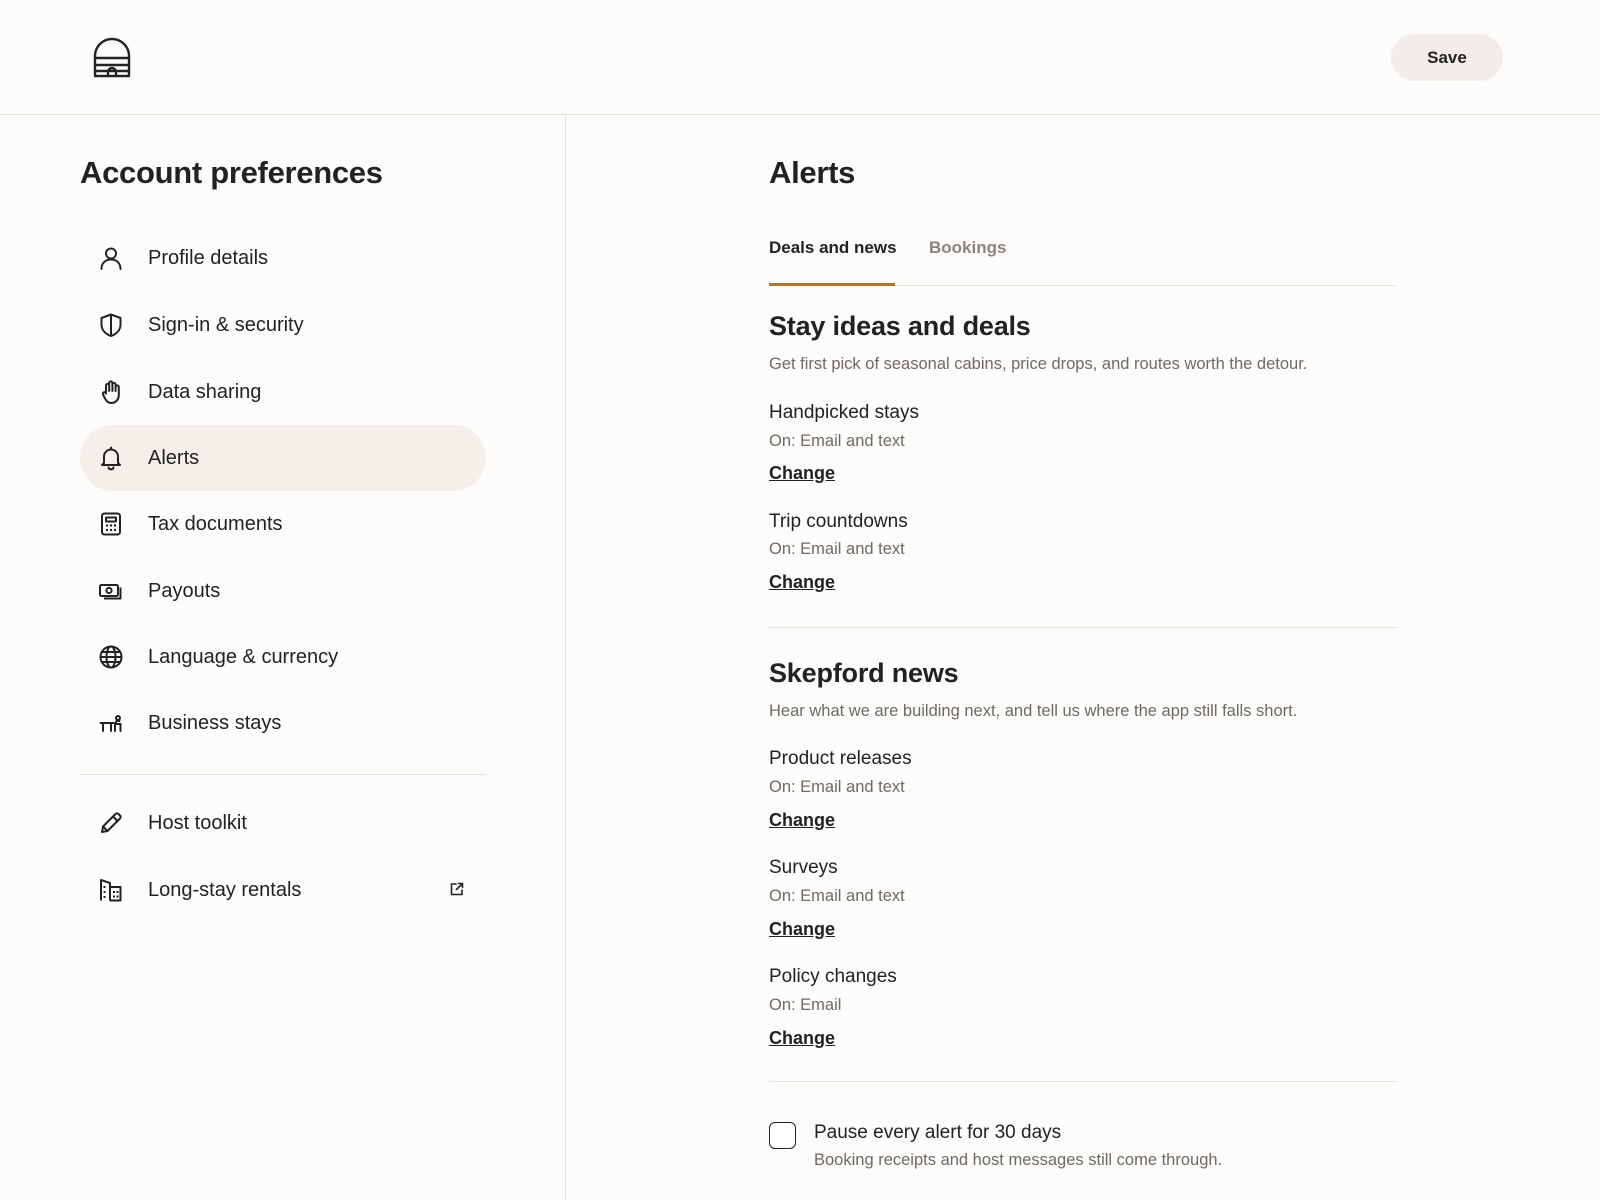  Describe the element at coordinates (283, 458) in the screenshot. I see `sidebar-item-alerts: Alerts` at that location.